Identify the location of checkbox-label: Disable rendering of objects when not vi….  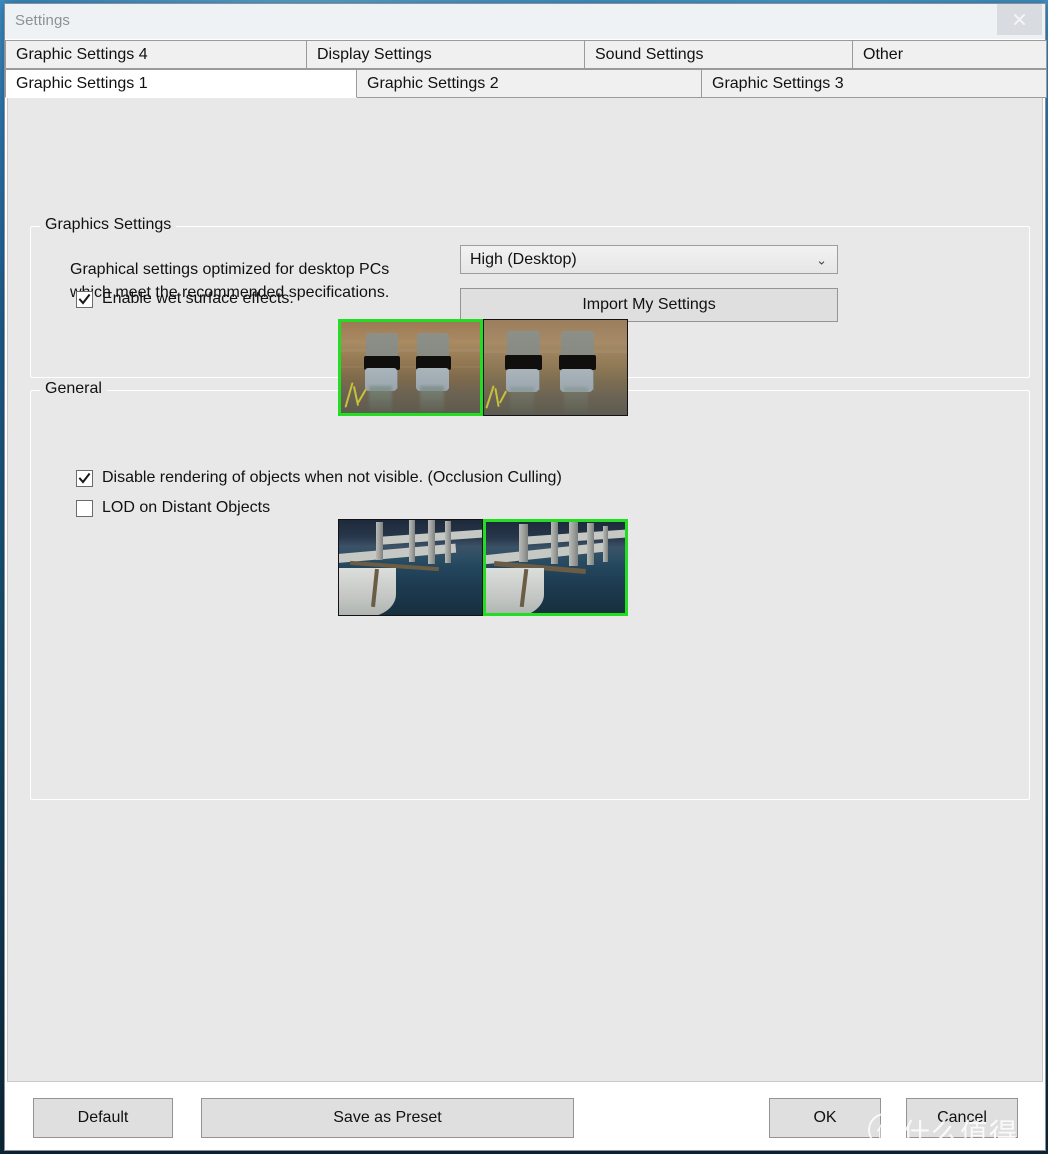
(332, 477).